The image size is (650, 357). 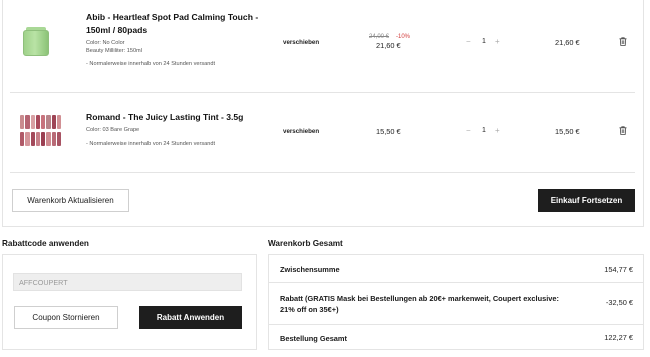 What do you see at coordinates (619, 302) in the screenshot?
I see `discount-value: -32,50 €` at bounding box center [619, 302].